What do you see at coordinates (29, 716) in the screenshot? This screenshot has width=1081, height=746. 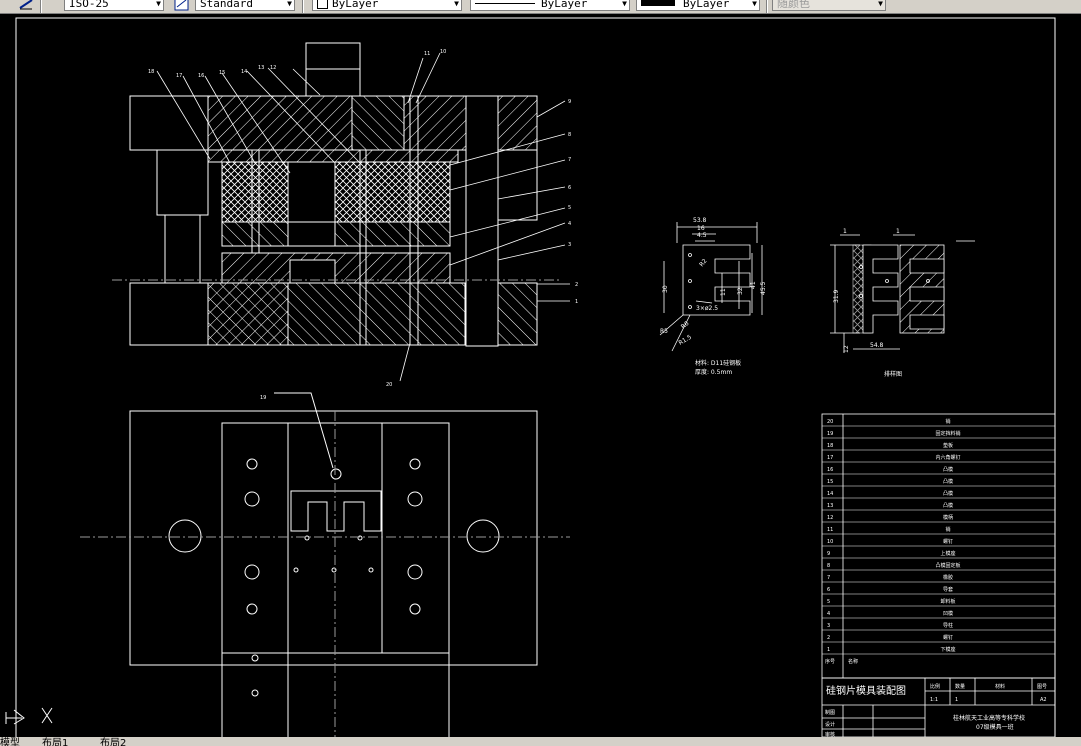 I see `ucs-icon` at bounding box center [29, 716].